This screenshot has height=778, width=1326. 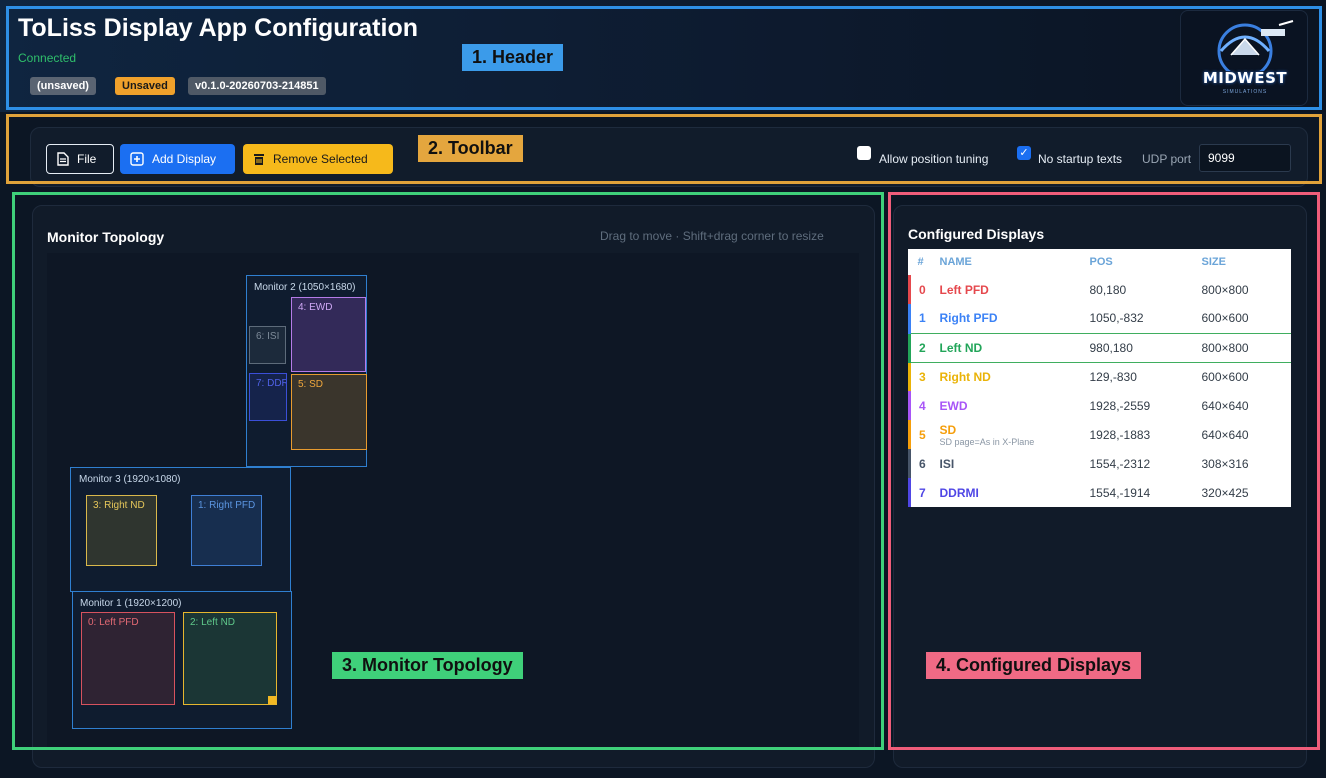 I want to click on row-size: 308×316, so click(x=1225, y=463).